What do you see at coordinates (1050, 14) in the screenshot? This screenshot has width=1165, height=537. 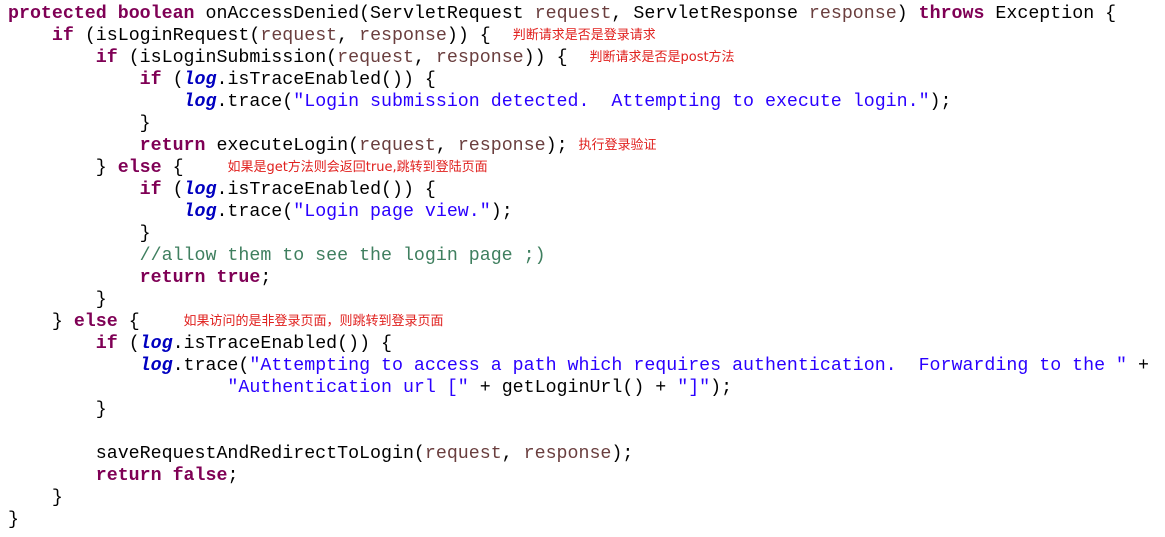 I see `code-text: Exception {` at bounding box center [1050, 14].